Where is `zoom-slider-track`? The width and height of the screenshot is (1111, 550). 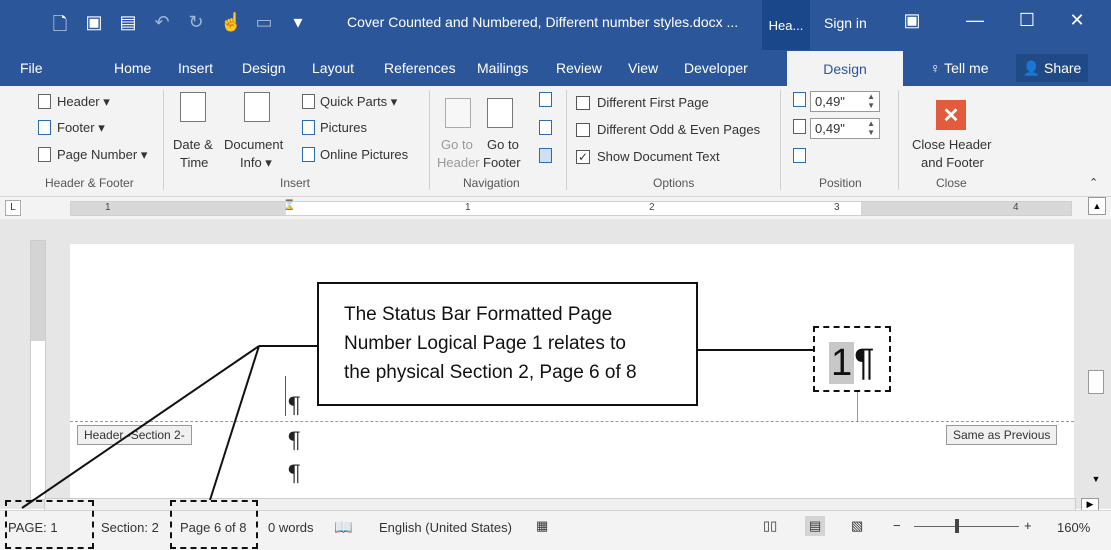
zoom-slider-track is located at coordinates (966, 526).